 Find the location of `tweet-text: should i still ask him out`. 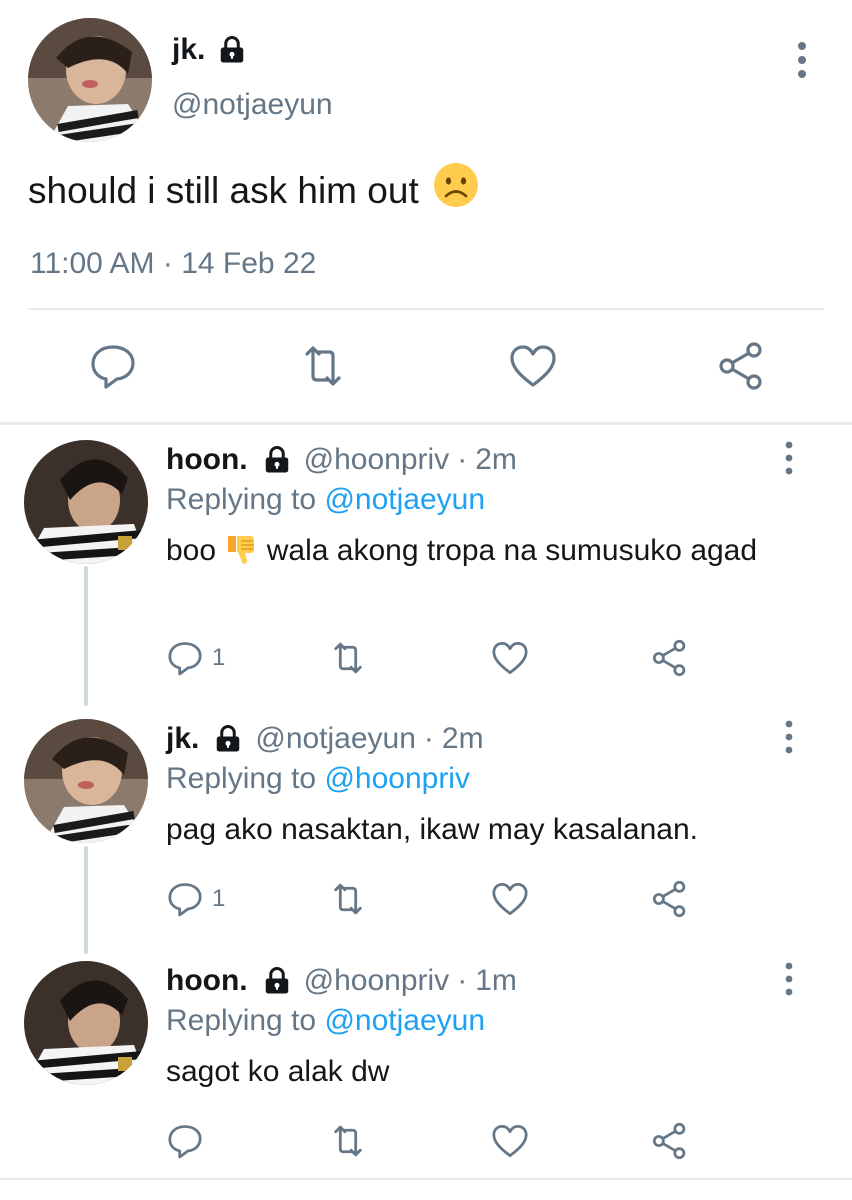

tweet-text: should i still ask him out is located at coordinates (253, 191).